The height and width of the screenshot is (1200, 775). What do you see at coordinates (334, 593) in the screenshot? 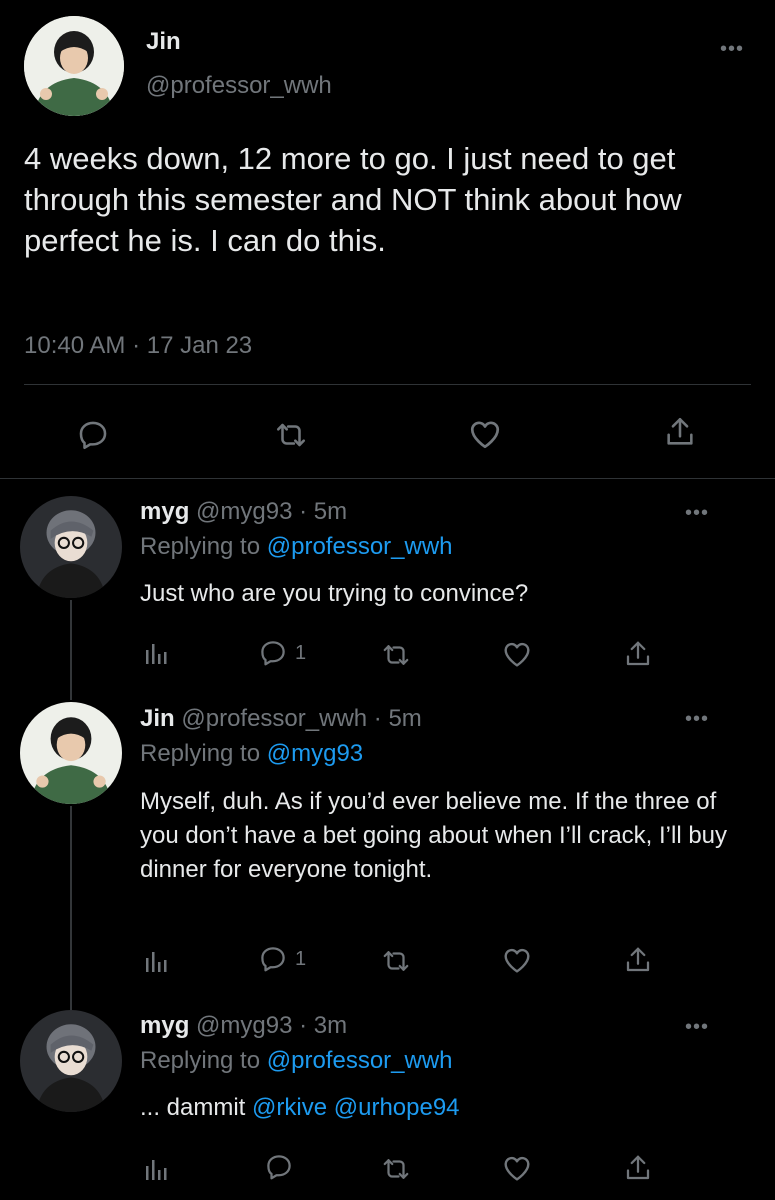
I see `reply-text: Just who are you trying to convince?` at bounding box center [334, 593].